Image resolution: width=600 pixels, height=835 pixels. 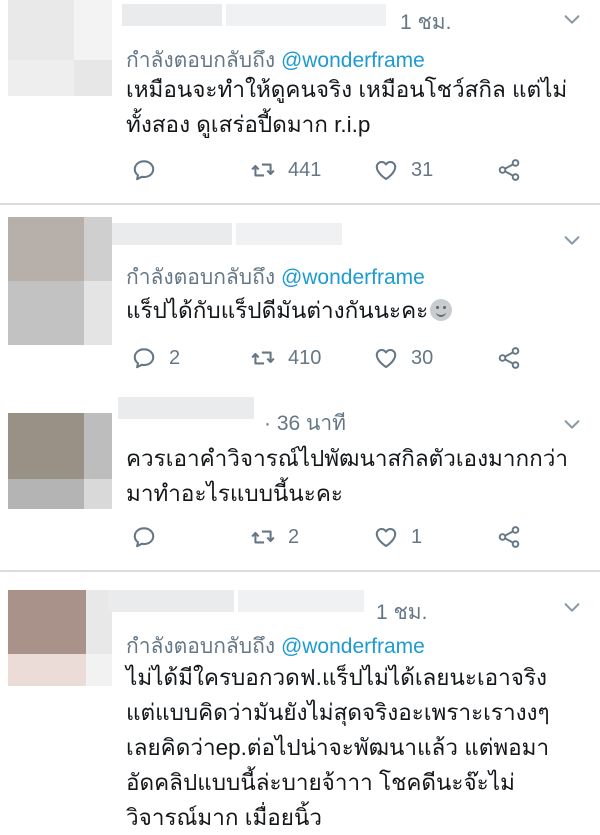 What do you see at coordinates (336, 358) in the screenshot?
I see `tweet-actions: 2 410 30` at bounding box center [336, 358].